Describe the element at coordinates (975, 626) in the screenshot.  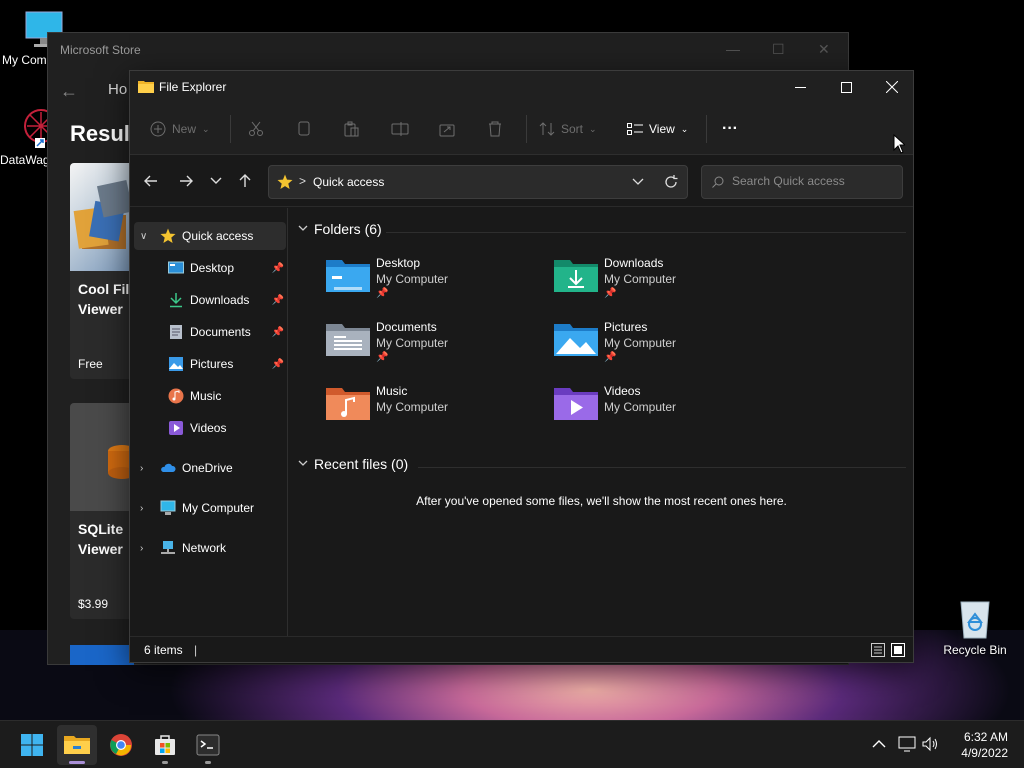
I see `desktop-icon-recycle-bin: Recycle Bin` at that location.